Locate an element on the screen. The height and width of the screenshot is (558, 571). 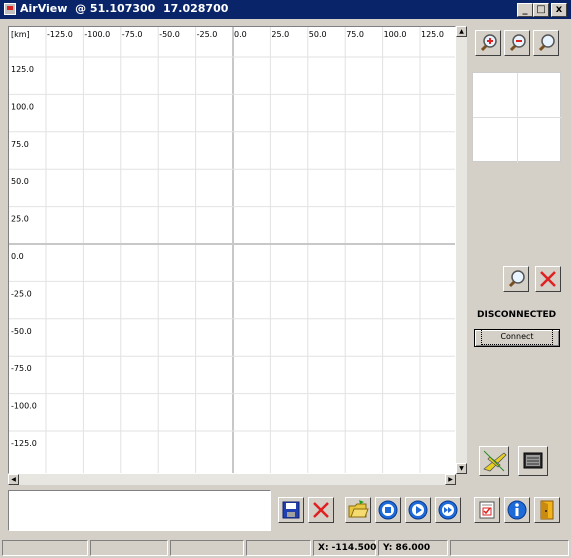
window-title: AirView @ 51.107300 17.028700 is located at coordinates (124, 8).